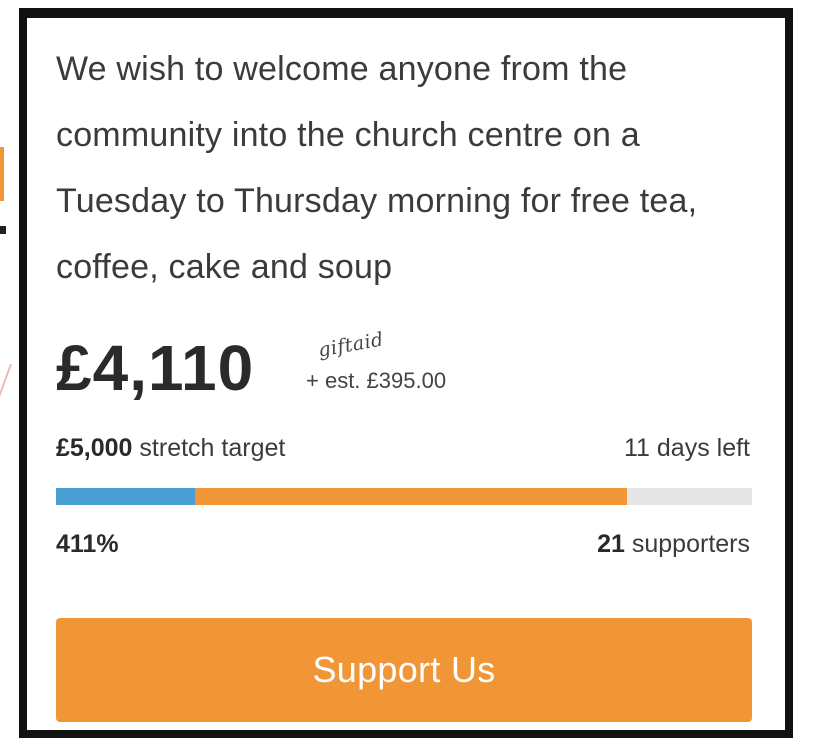 This screenshot has height=755, width=822. What do you see at coordinates (155, 368) in the screenshot?
I see `amount-raised: £4,110` at bounding box center [155, 368].